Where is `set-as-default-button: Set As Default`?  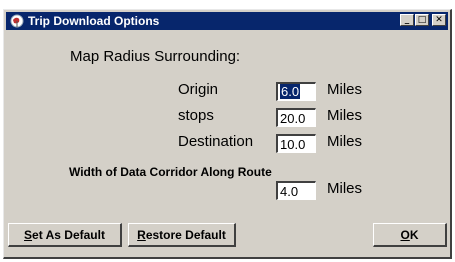
set-as-default-button: Set As Default is located at coordinates (65, 235).